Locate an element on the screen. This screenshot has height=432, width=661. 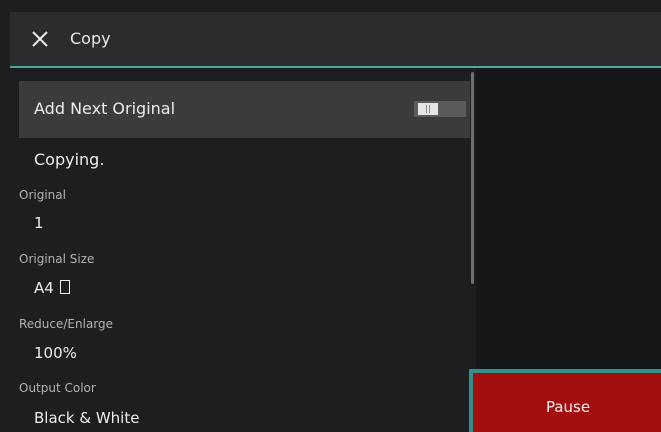
job-status-text: Copying. is located at coordinates (69, 159).